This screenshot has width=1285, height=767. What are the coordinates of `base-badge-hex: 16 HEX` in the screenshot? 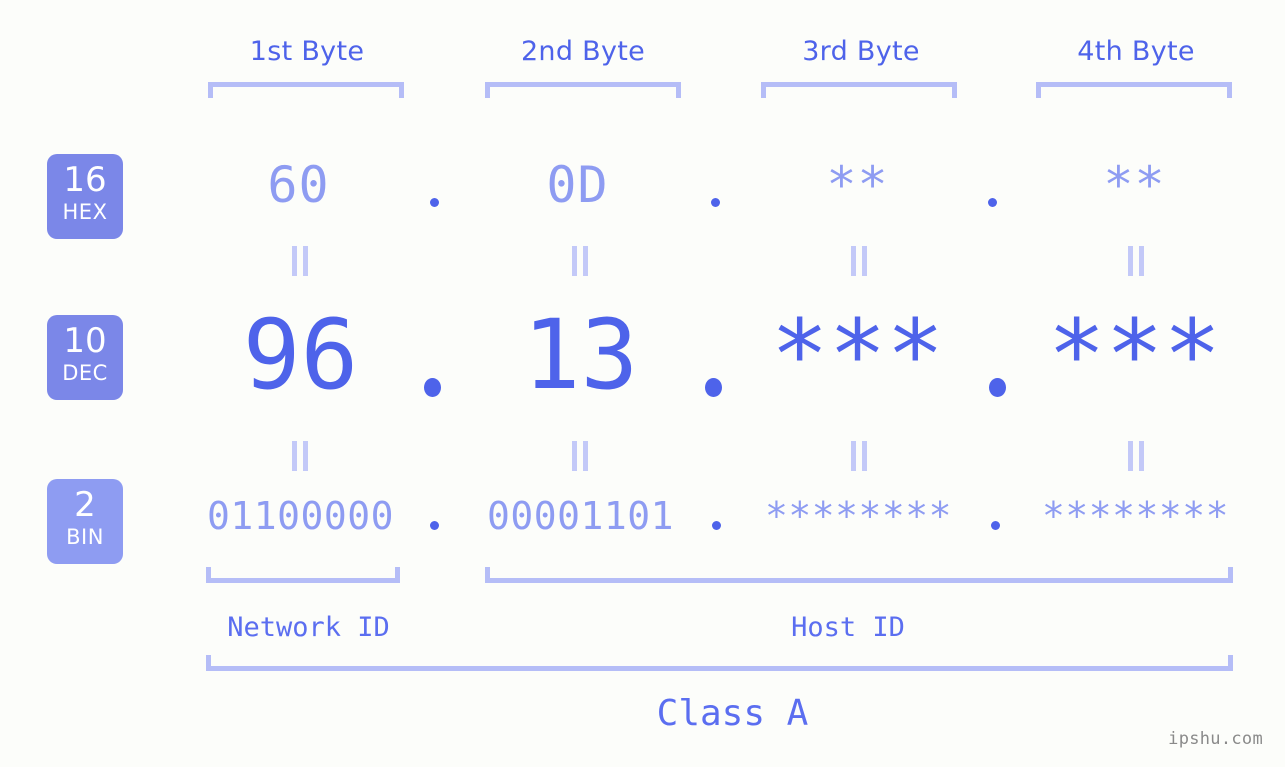 It's located at (85, 196).